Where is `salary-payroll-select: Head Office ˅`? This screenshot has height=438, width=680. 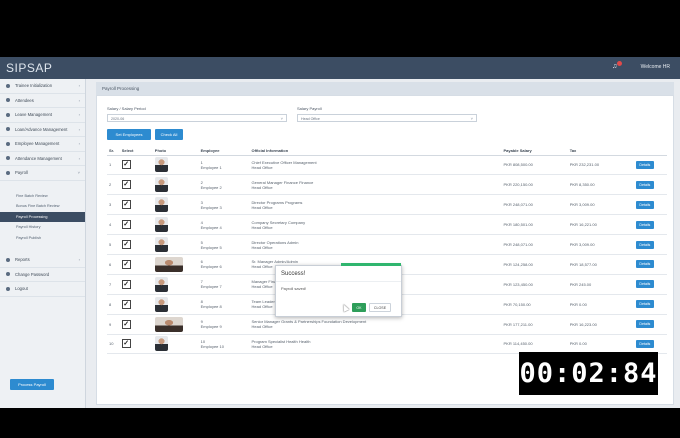
salary-payroll-select: Head Office ˅ is located at coordinates (387, 118).